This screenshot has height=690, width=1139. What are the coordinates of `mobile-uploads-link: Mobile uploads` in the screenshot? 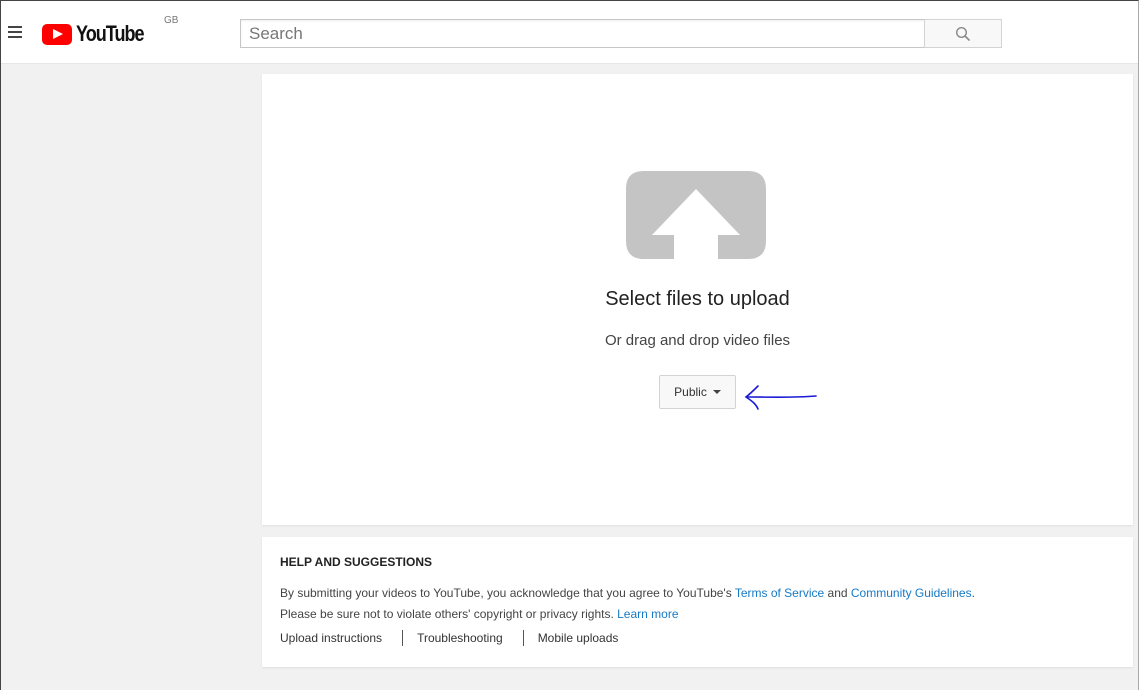 It's located at (578, 638).